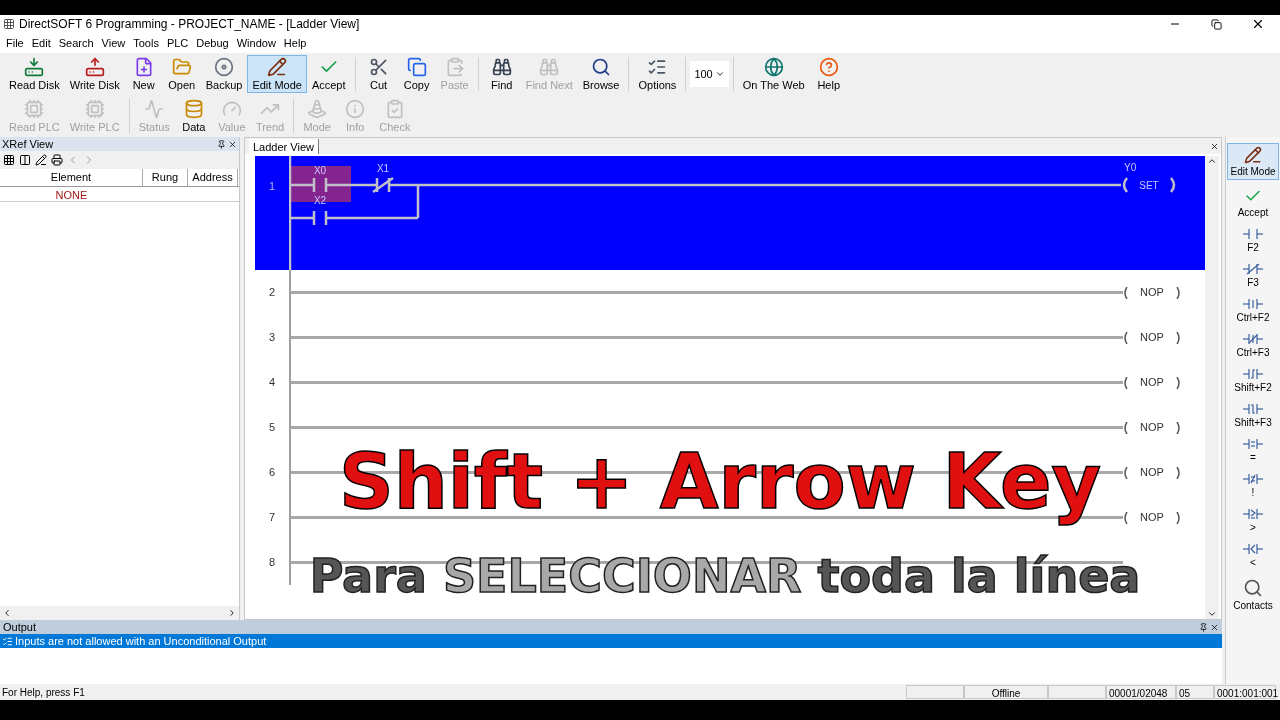 This screenshot has width=1280, height=720. I want to click on palette-button: <, so click(1253, 555).